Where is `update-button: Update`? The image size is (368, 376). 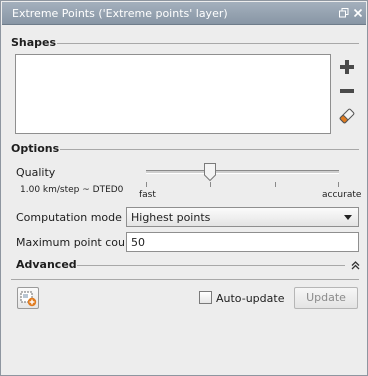
update-button: Update is located at coordinates (326, 298).